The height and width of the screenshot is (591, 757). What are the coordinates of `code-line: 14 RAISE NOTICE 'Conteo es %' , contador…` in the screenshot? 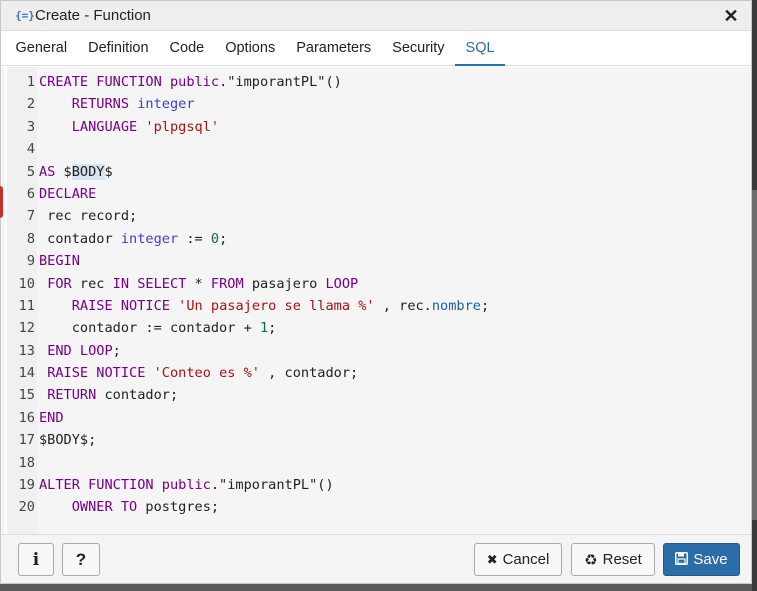 It's located at (371, 373).